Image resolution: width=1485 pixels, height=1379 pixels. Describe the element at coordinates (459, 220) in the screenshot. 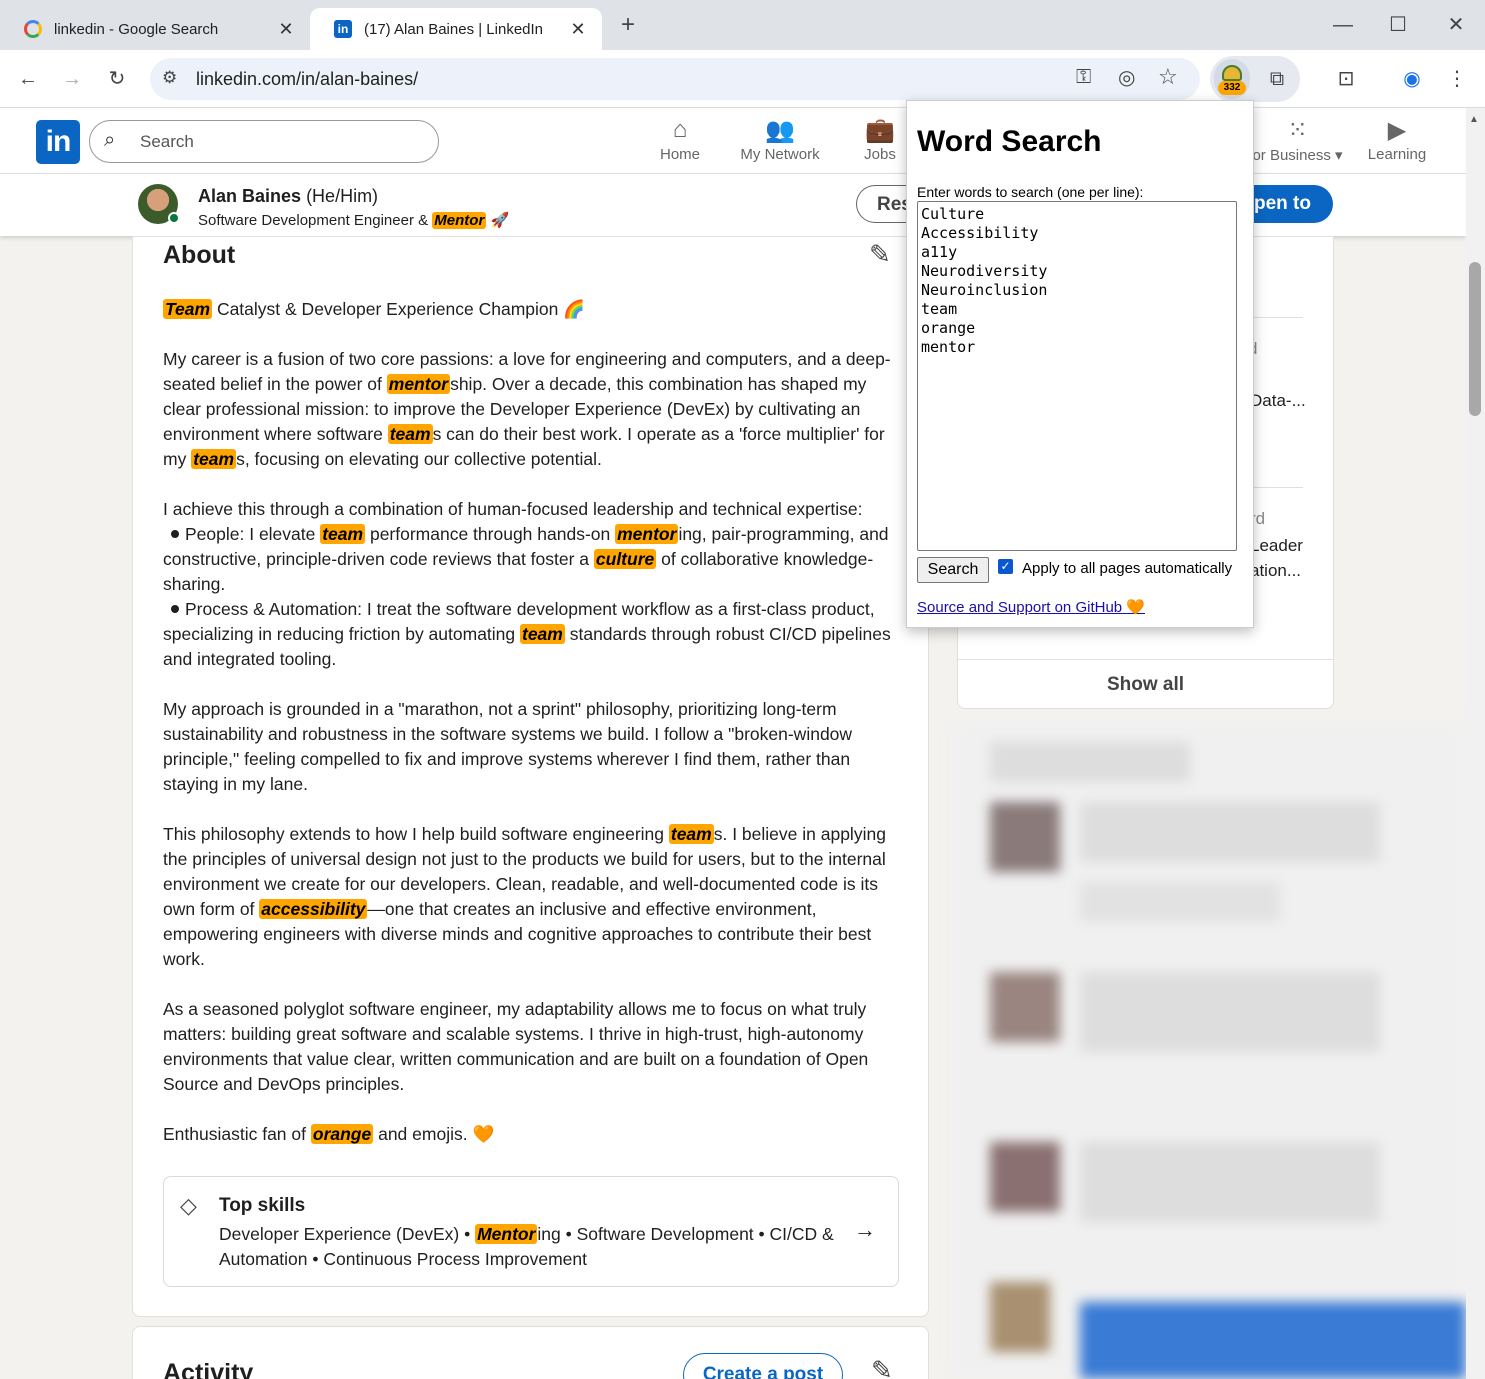

I see `highlighted-word: Mentor` at that location.